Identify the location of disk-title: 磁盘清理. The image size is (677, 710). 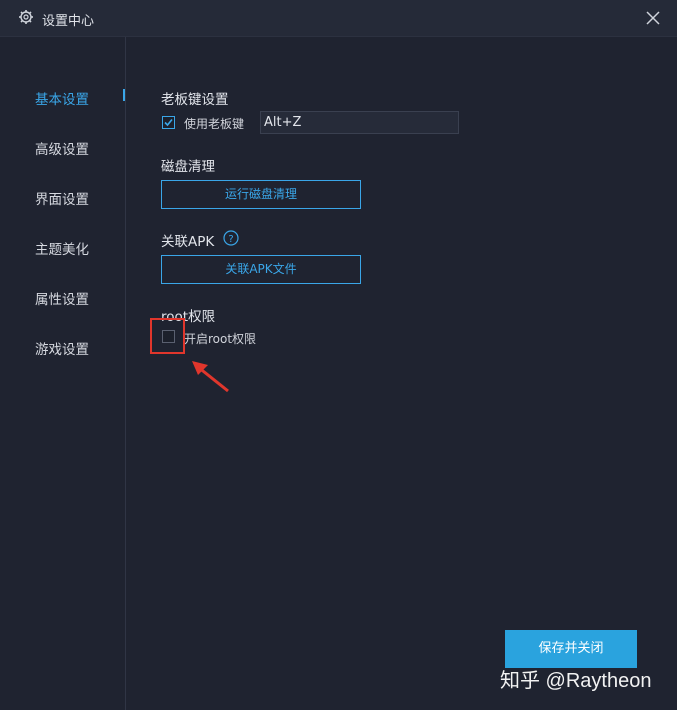
(188, 167).